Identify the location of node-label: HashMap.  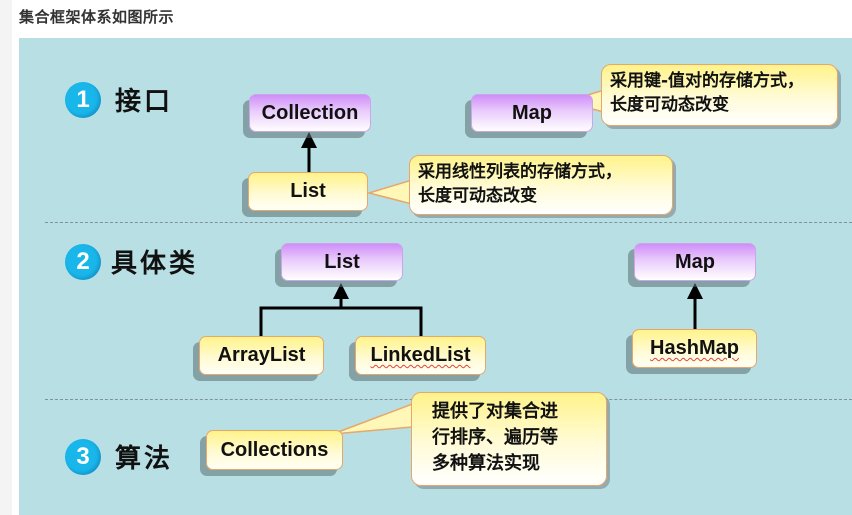
(694, 348).